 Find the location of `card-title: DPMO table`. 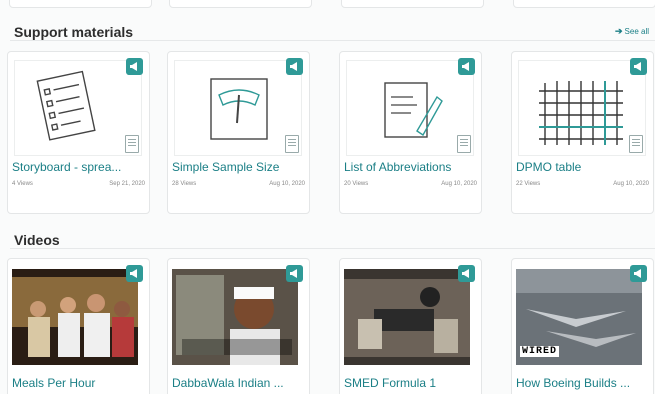

card-title: DPMO table is located at coordinates (581, 167).